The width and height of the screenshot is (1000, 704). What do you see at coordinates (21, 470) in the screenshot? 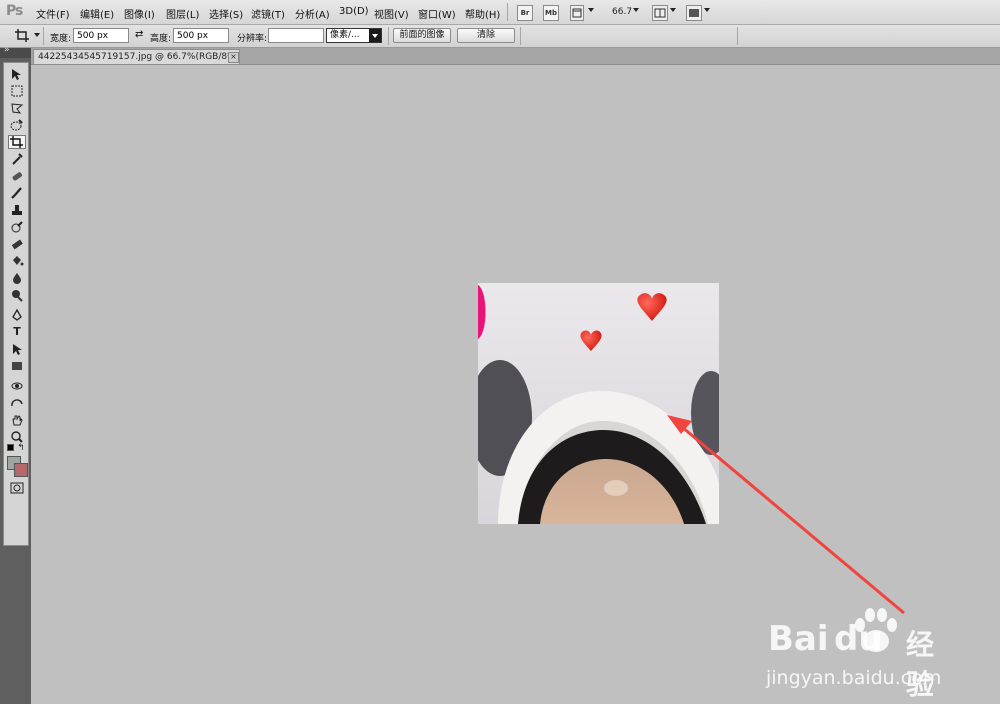
I see `background-color-swatch` at bounding box center [21, 470].